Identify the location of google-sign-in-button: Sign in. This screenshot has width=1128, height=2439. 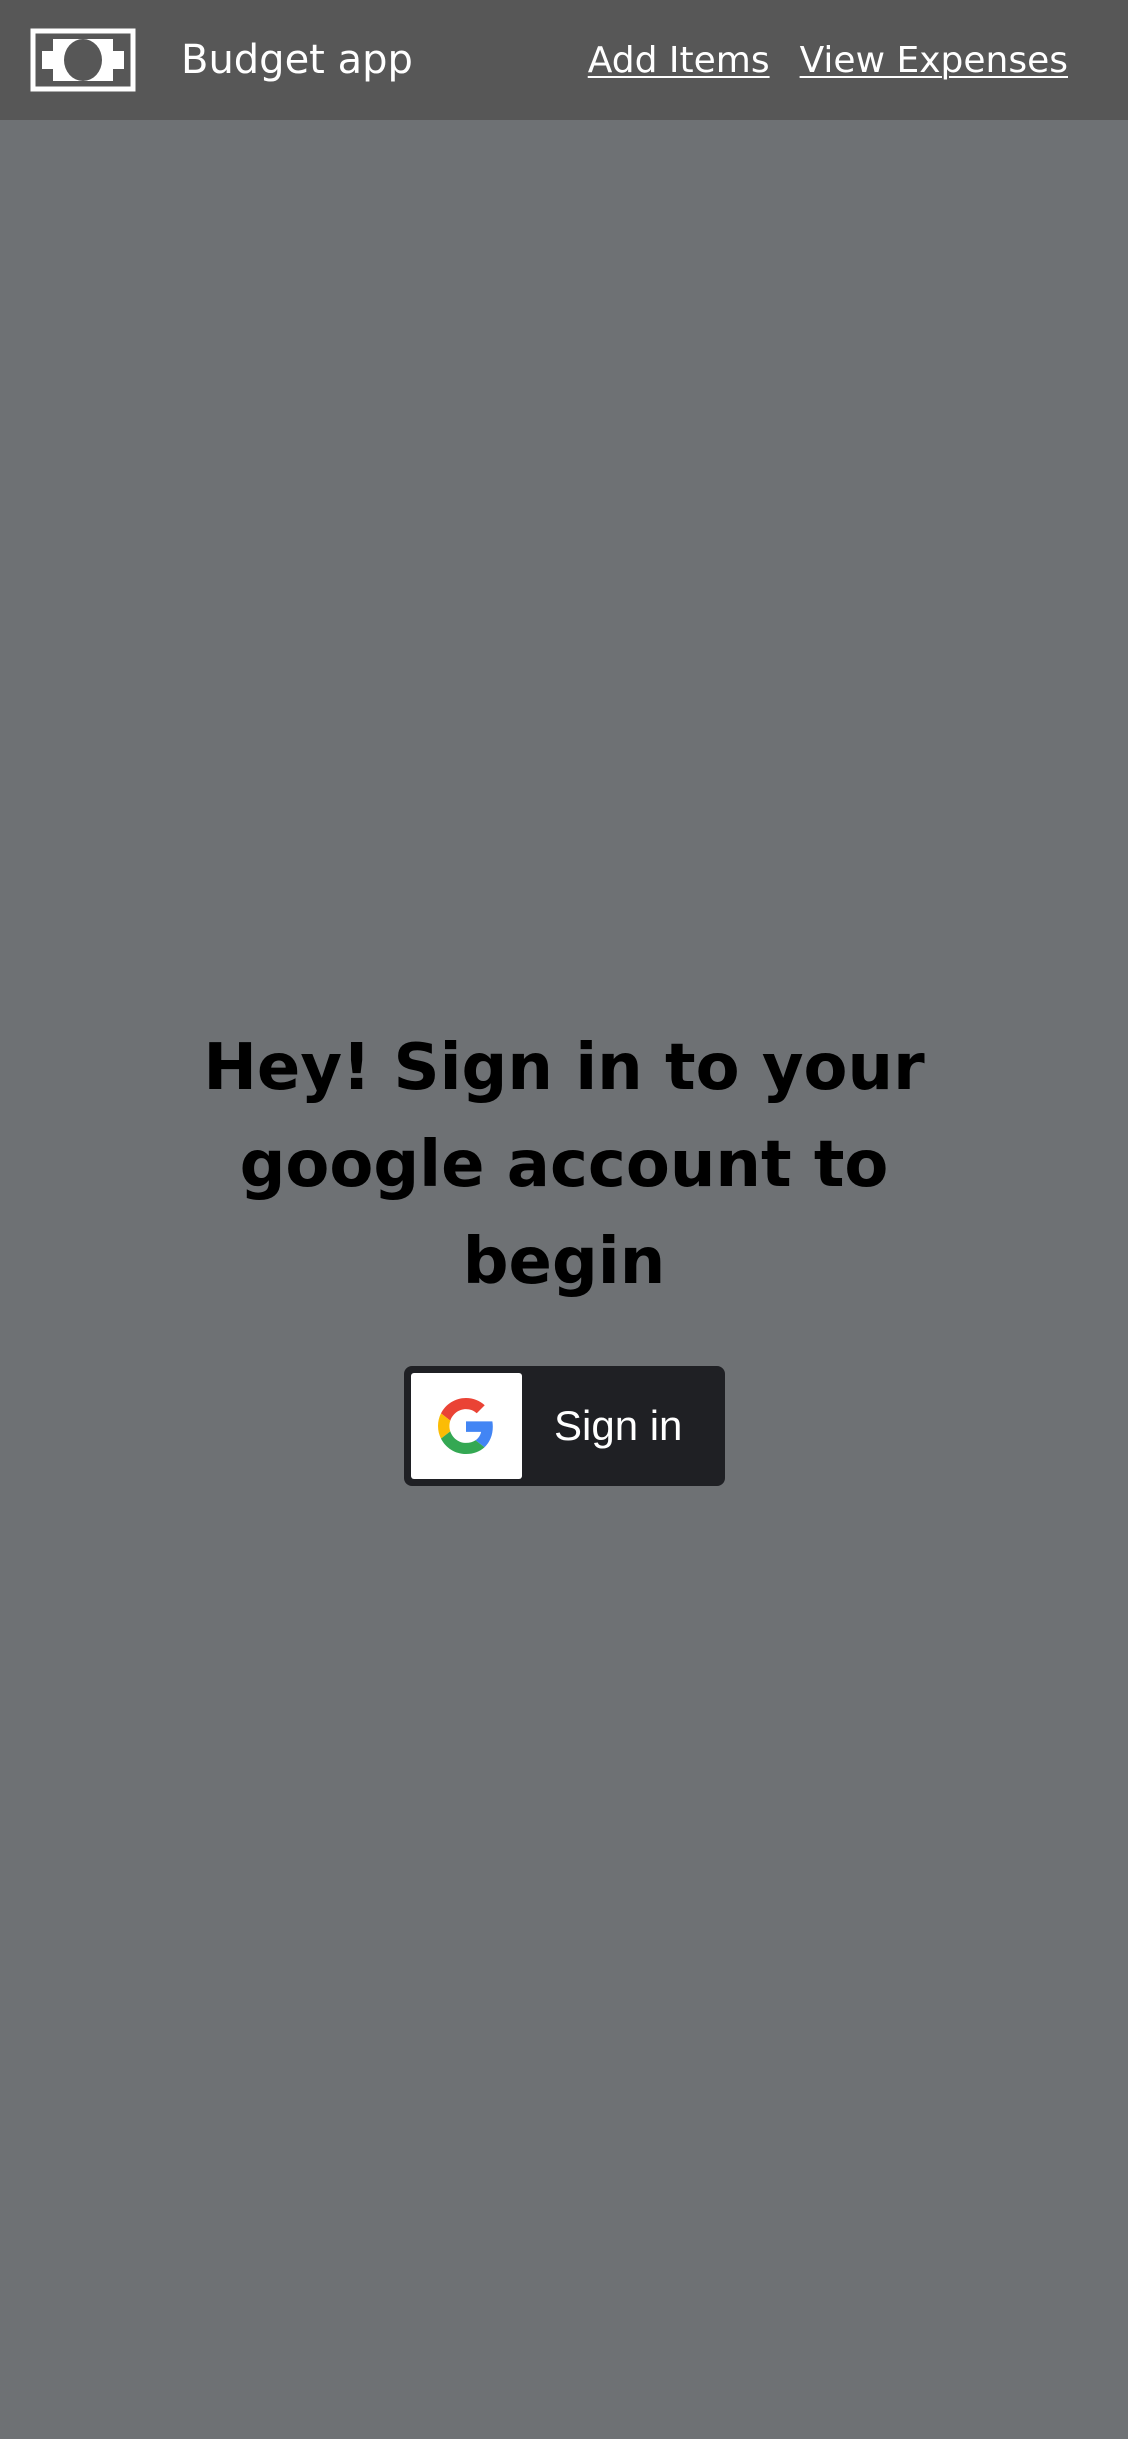
(564, 1426).